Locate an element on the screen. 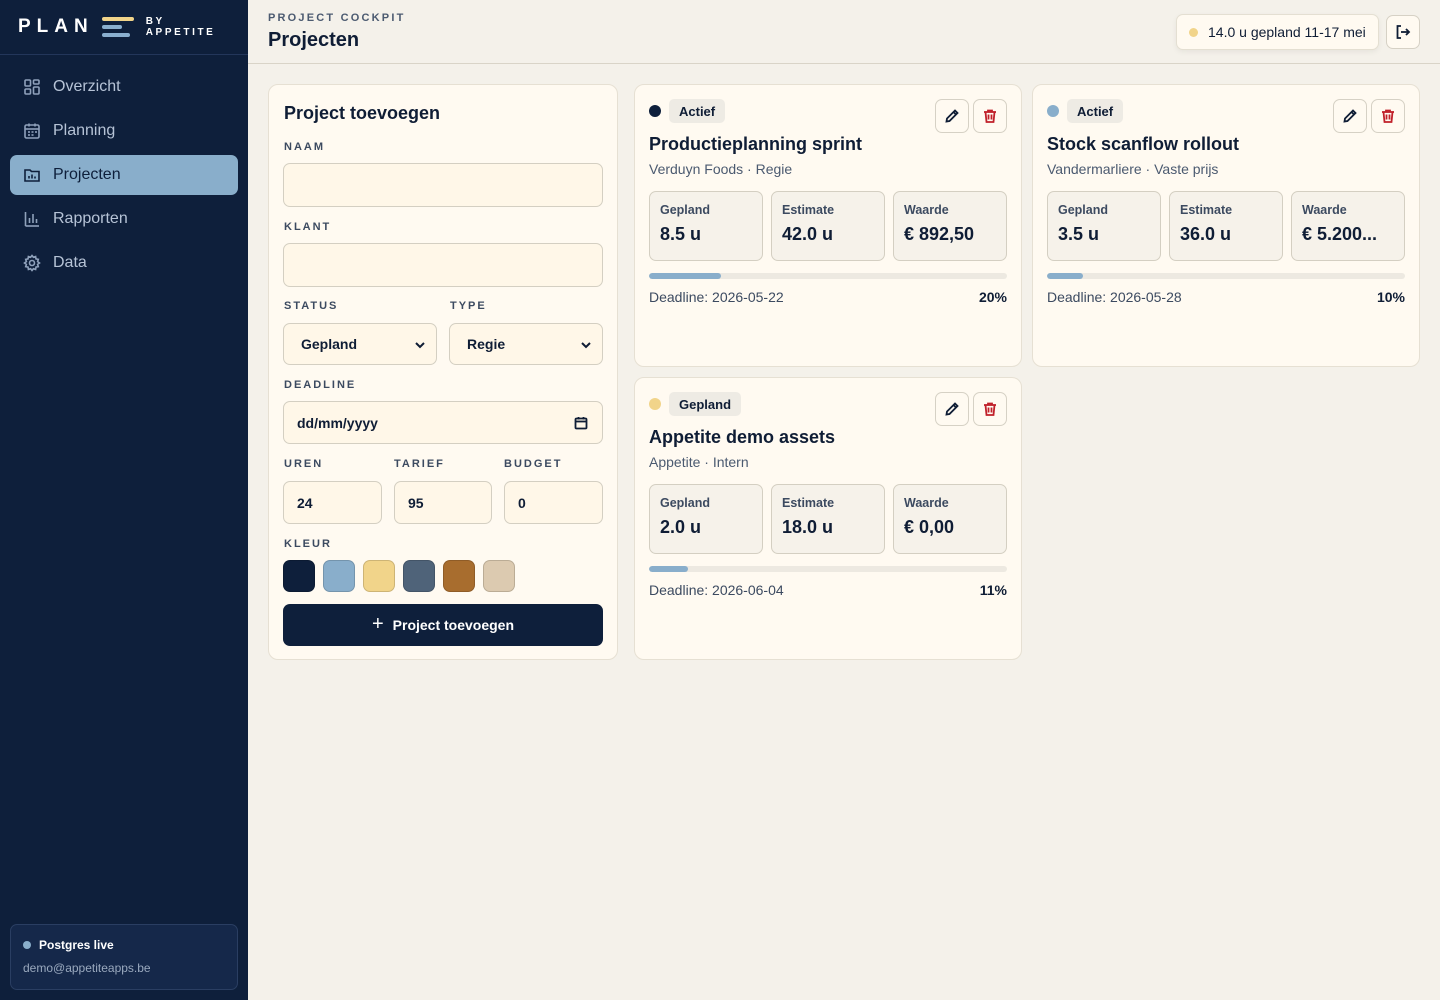 The image size is (1440, 1000). calendar-picker-icon is located at coordinates (581, 423).